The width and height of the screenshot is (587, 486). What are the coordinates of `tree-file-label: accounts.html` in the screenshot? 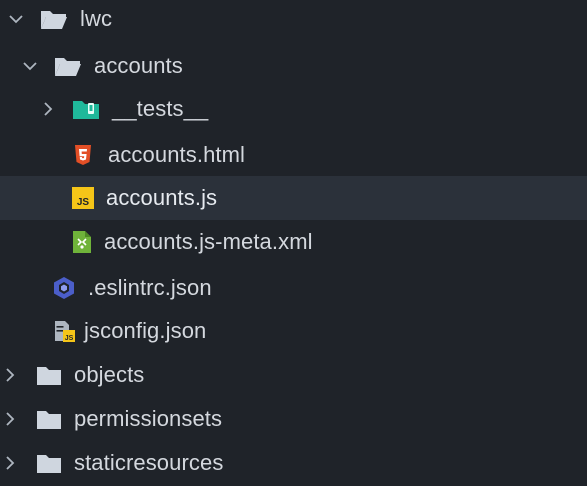 It's located at (177, 154).